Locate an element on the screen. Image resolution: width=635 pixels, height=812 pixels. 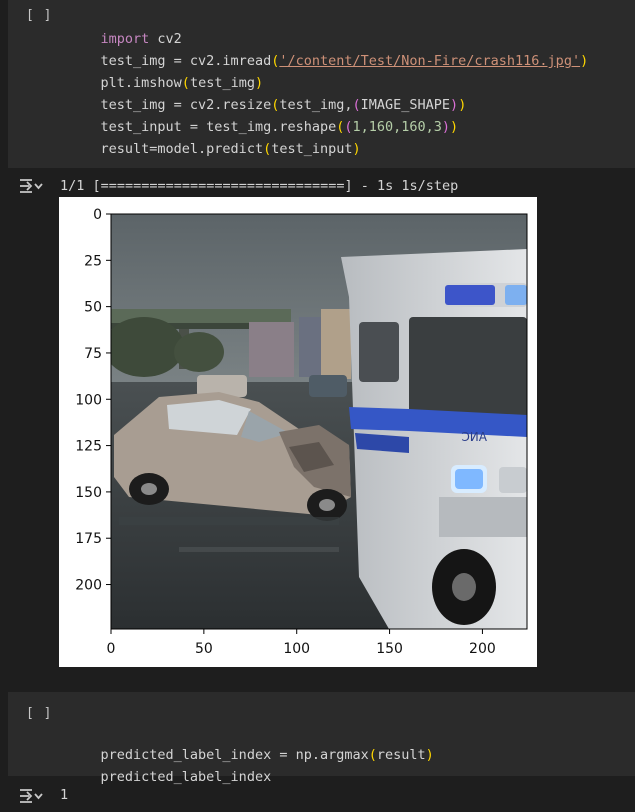
x-tick-label: 0 is located at coordinates (111, 649).